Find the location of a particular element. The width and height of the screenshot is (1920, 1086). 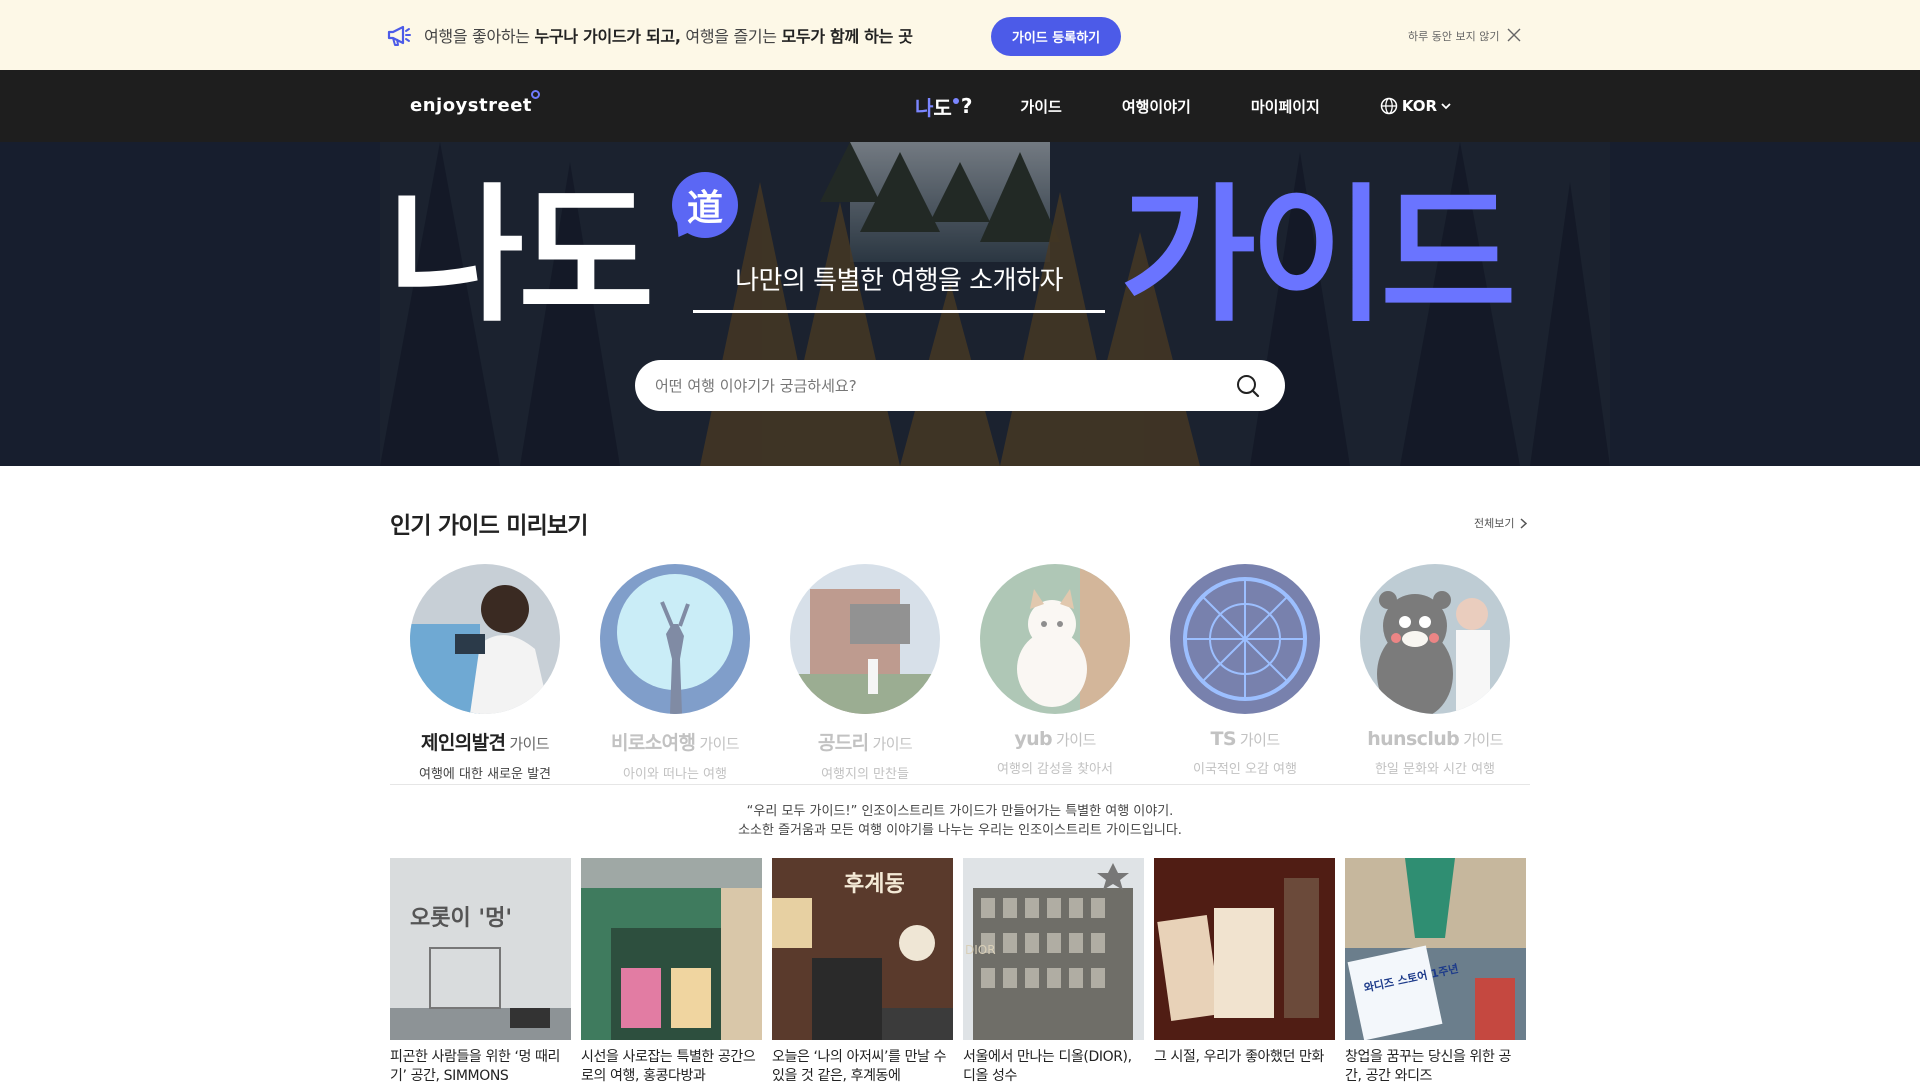

nado-brand-link: 나 도? is located at coordinates (943, 106).